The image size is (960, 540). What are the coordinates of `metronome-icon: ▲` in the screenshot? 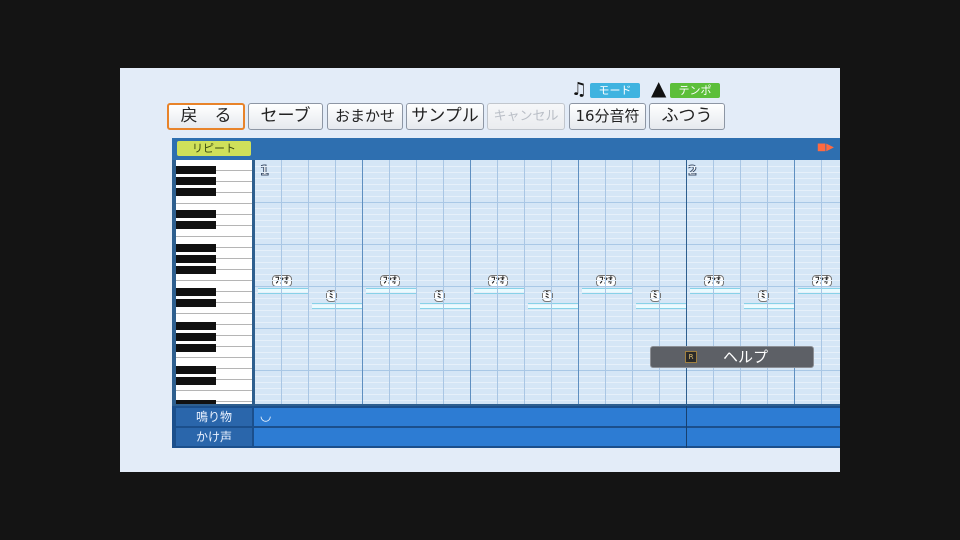 It's located at (659, 88).